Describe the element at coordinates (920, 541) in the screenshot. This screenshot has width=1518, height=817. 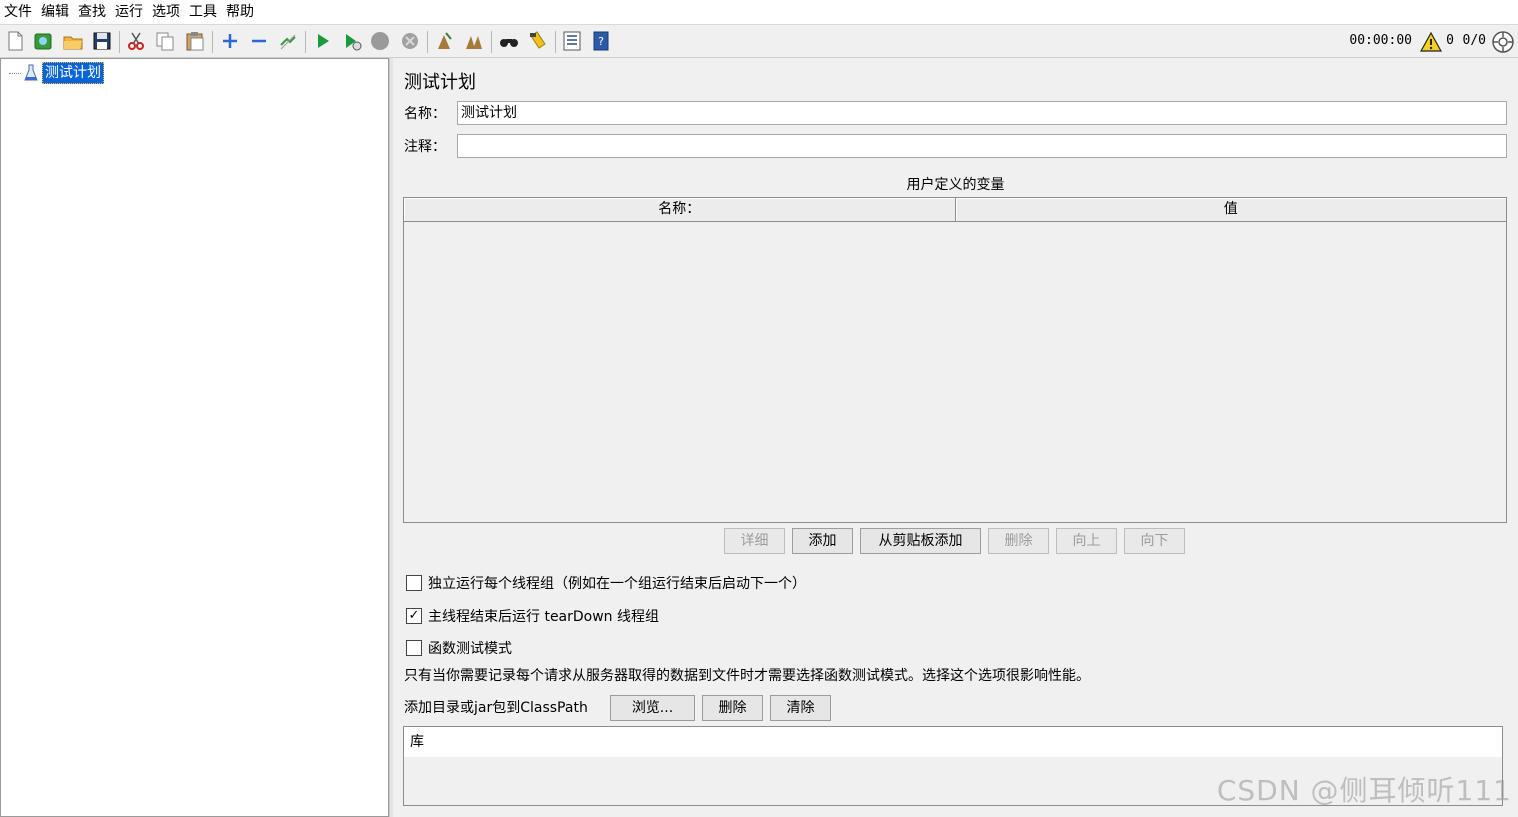
I see `add-from-clipboard-button: 从剪贴板添加` at that location.